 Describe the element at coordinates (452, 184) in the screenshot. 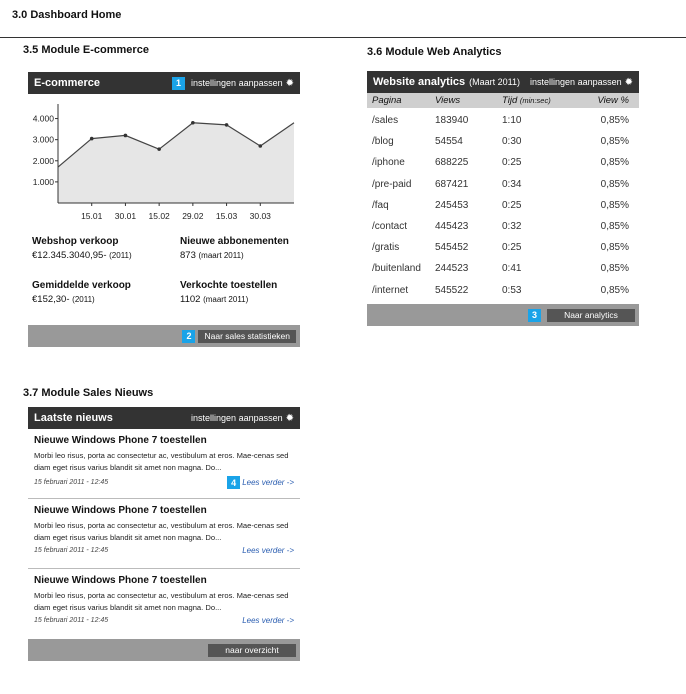

I see `cell-views: 687421` at that location.